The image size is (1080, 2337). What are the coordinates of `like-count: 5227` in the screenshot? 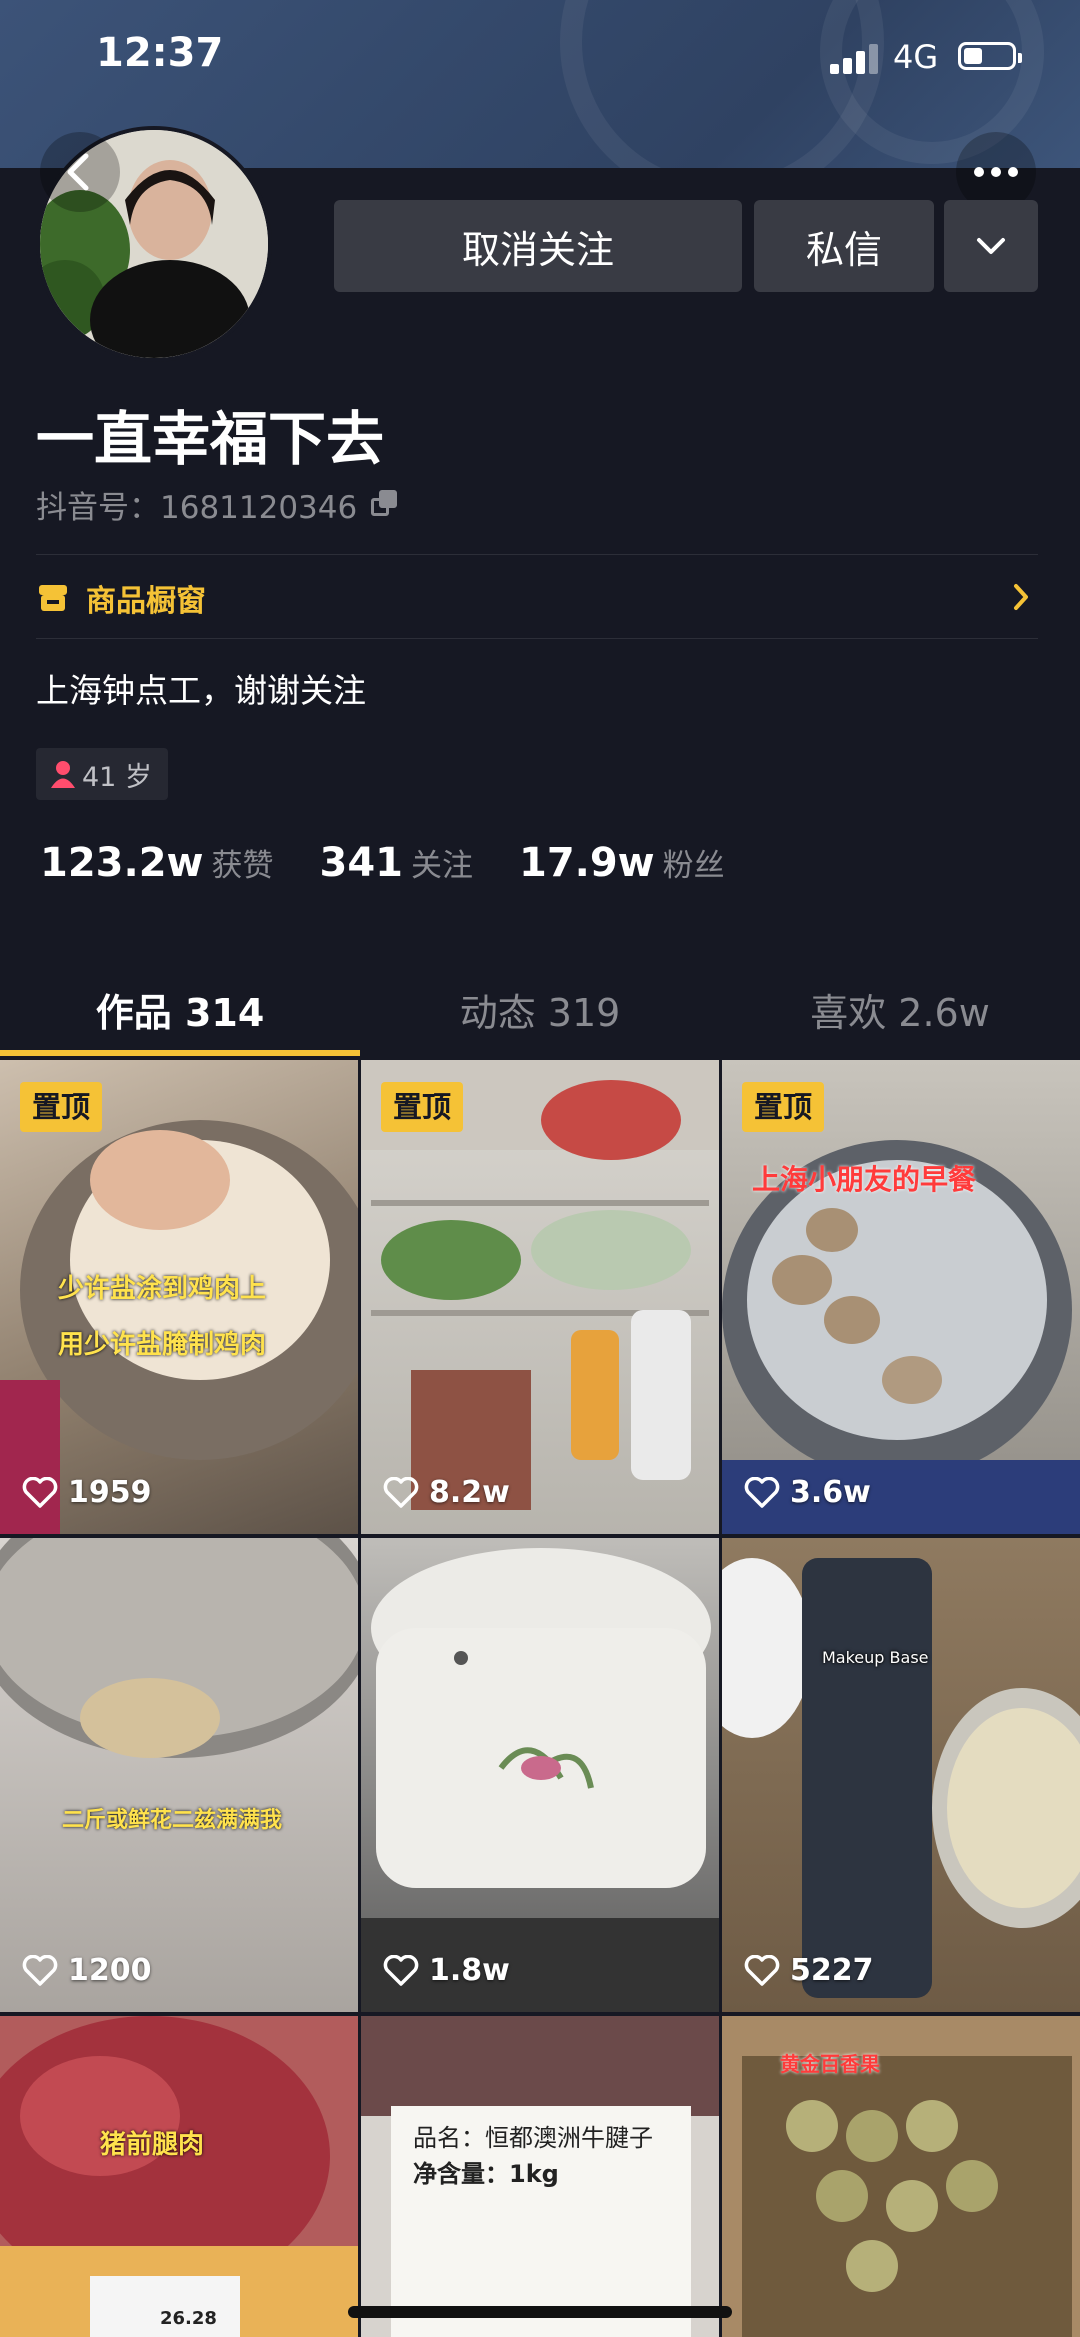 It's located at (809, 1970).